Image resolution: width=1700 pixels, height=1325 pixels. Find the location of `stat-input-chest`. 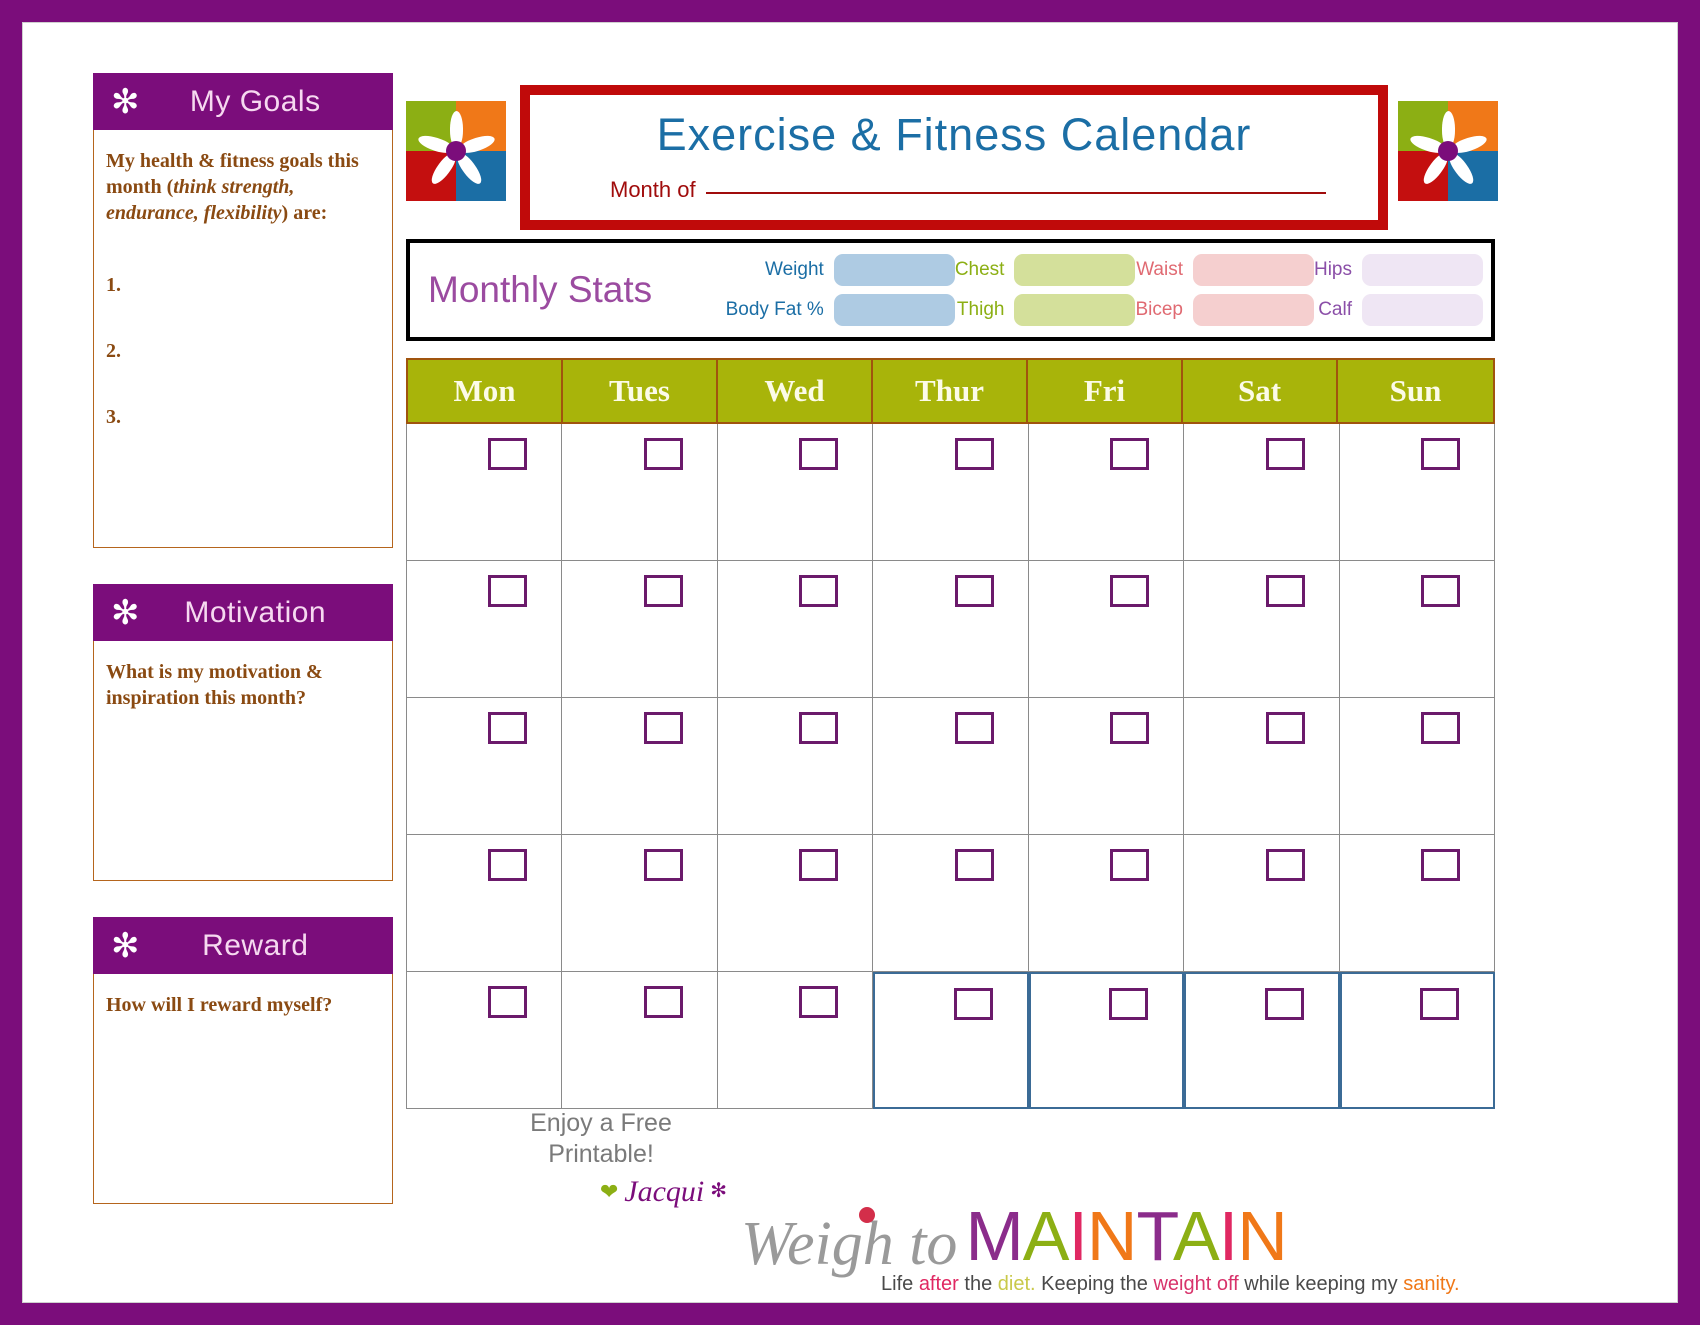

stat-input-chest is located at coordinates (1075, 270).